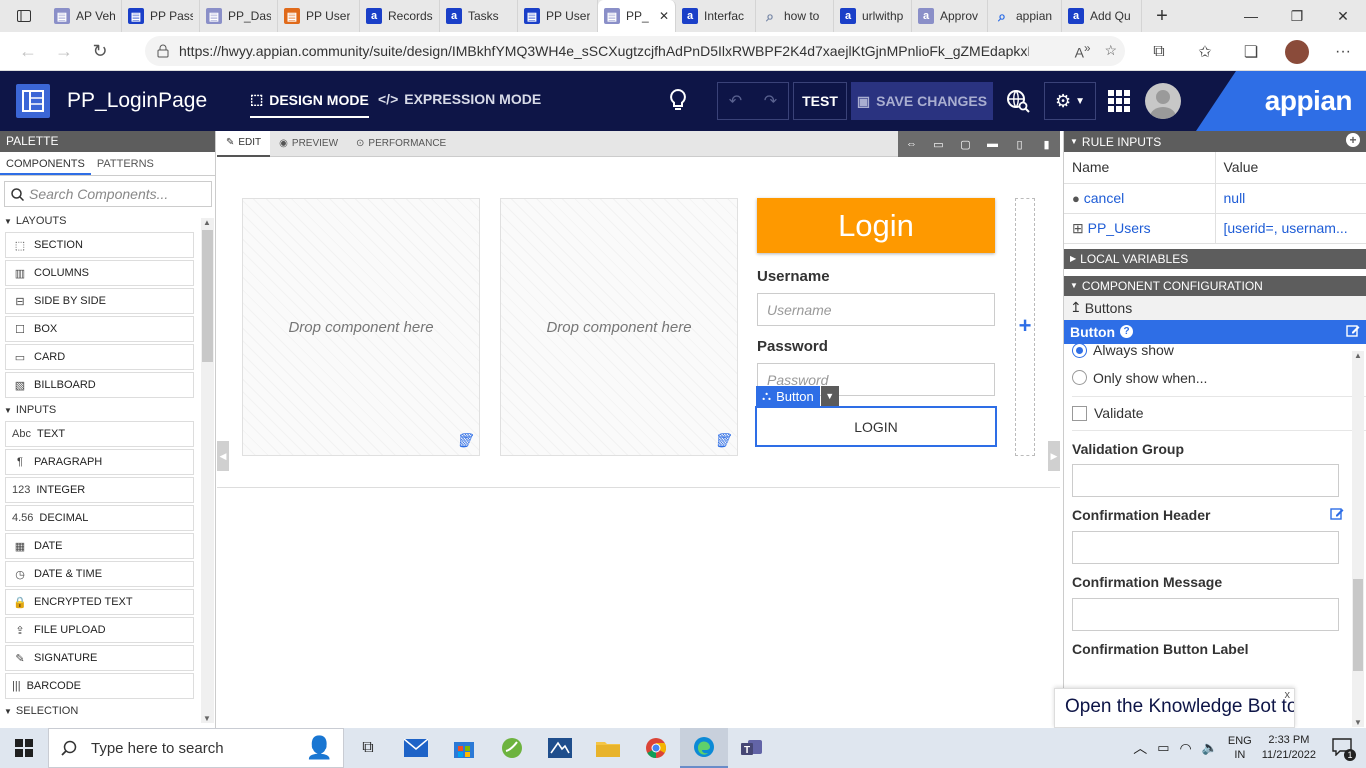  What do you see at coordinates (876, 426) in the screenshot?
I see `login-button: LOGIN` at bounding box center [876, 426].